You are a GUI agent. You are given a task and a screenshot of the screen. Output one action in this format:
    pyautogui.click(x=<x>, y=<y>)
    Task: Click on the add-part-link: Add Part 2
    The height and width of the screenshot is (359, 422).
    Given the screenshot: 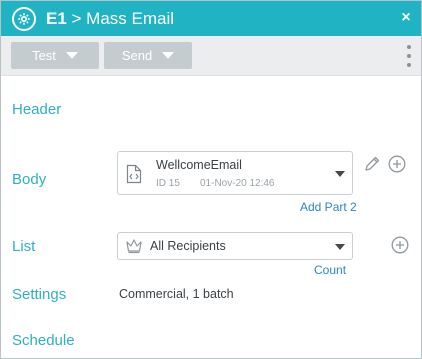 What is the action you would take?
    pyautogui.click(x=328, y=207)
    